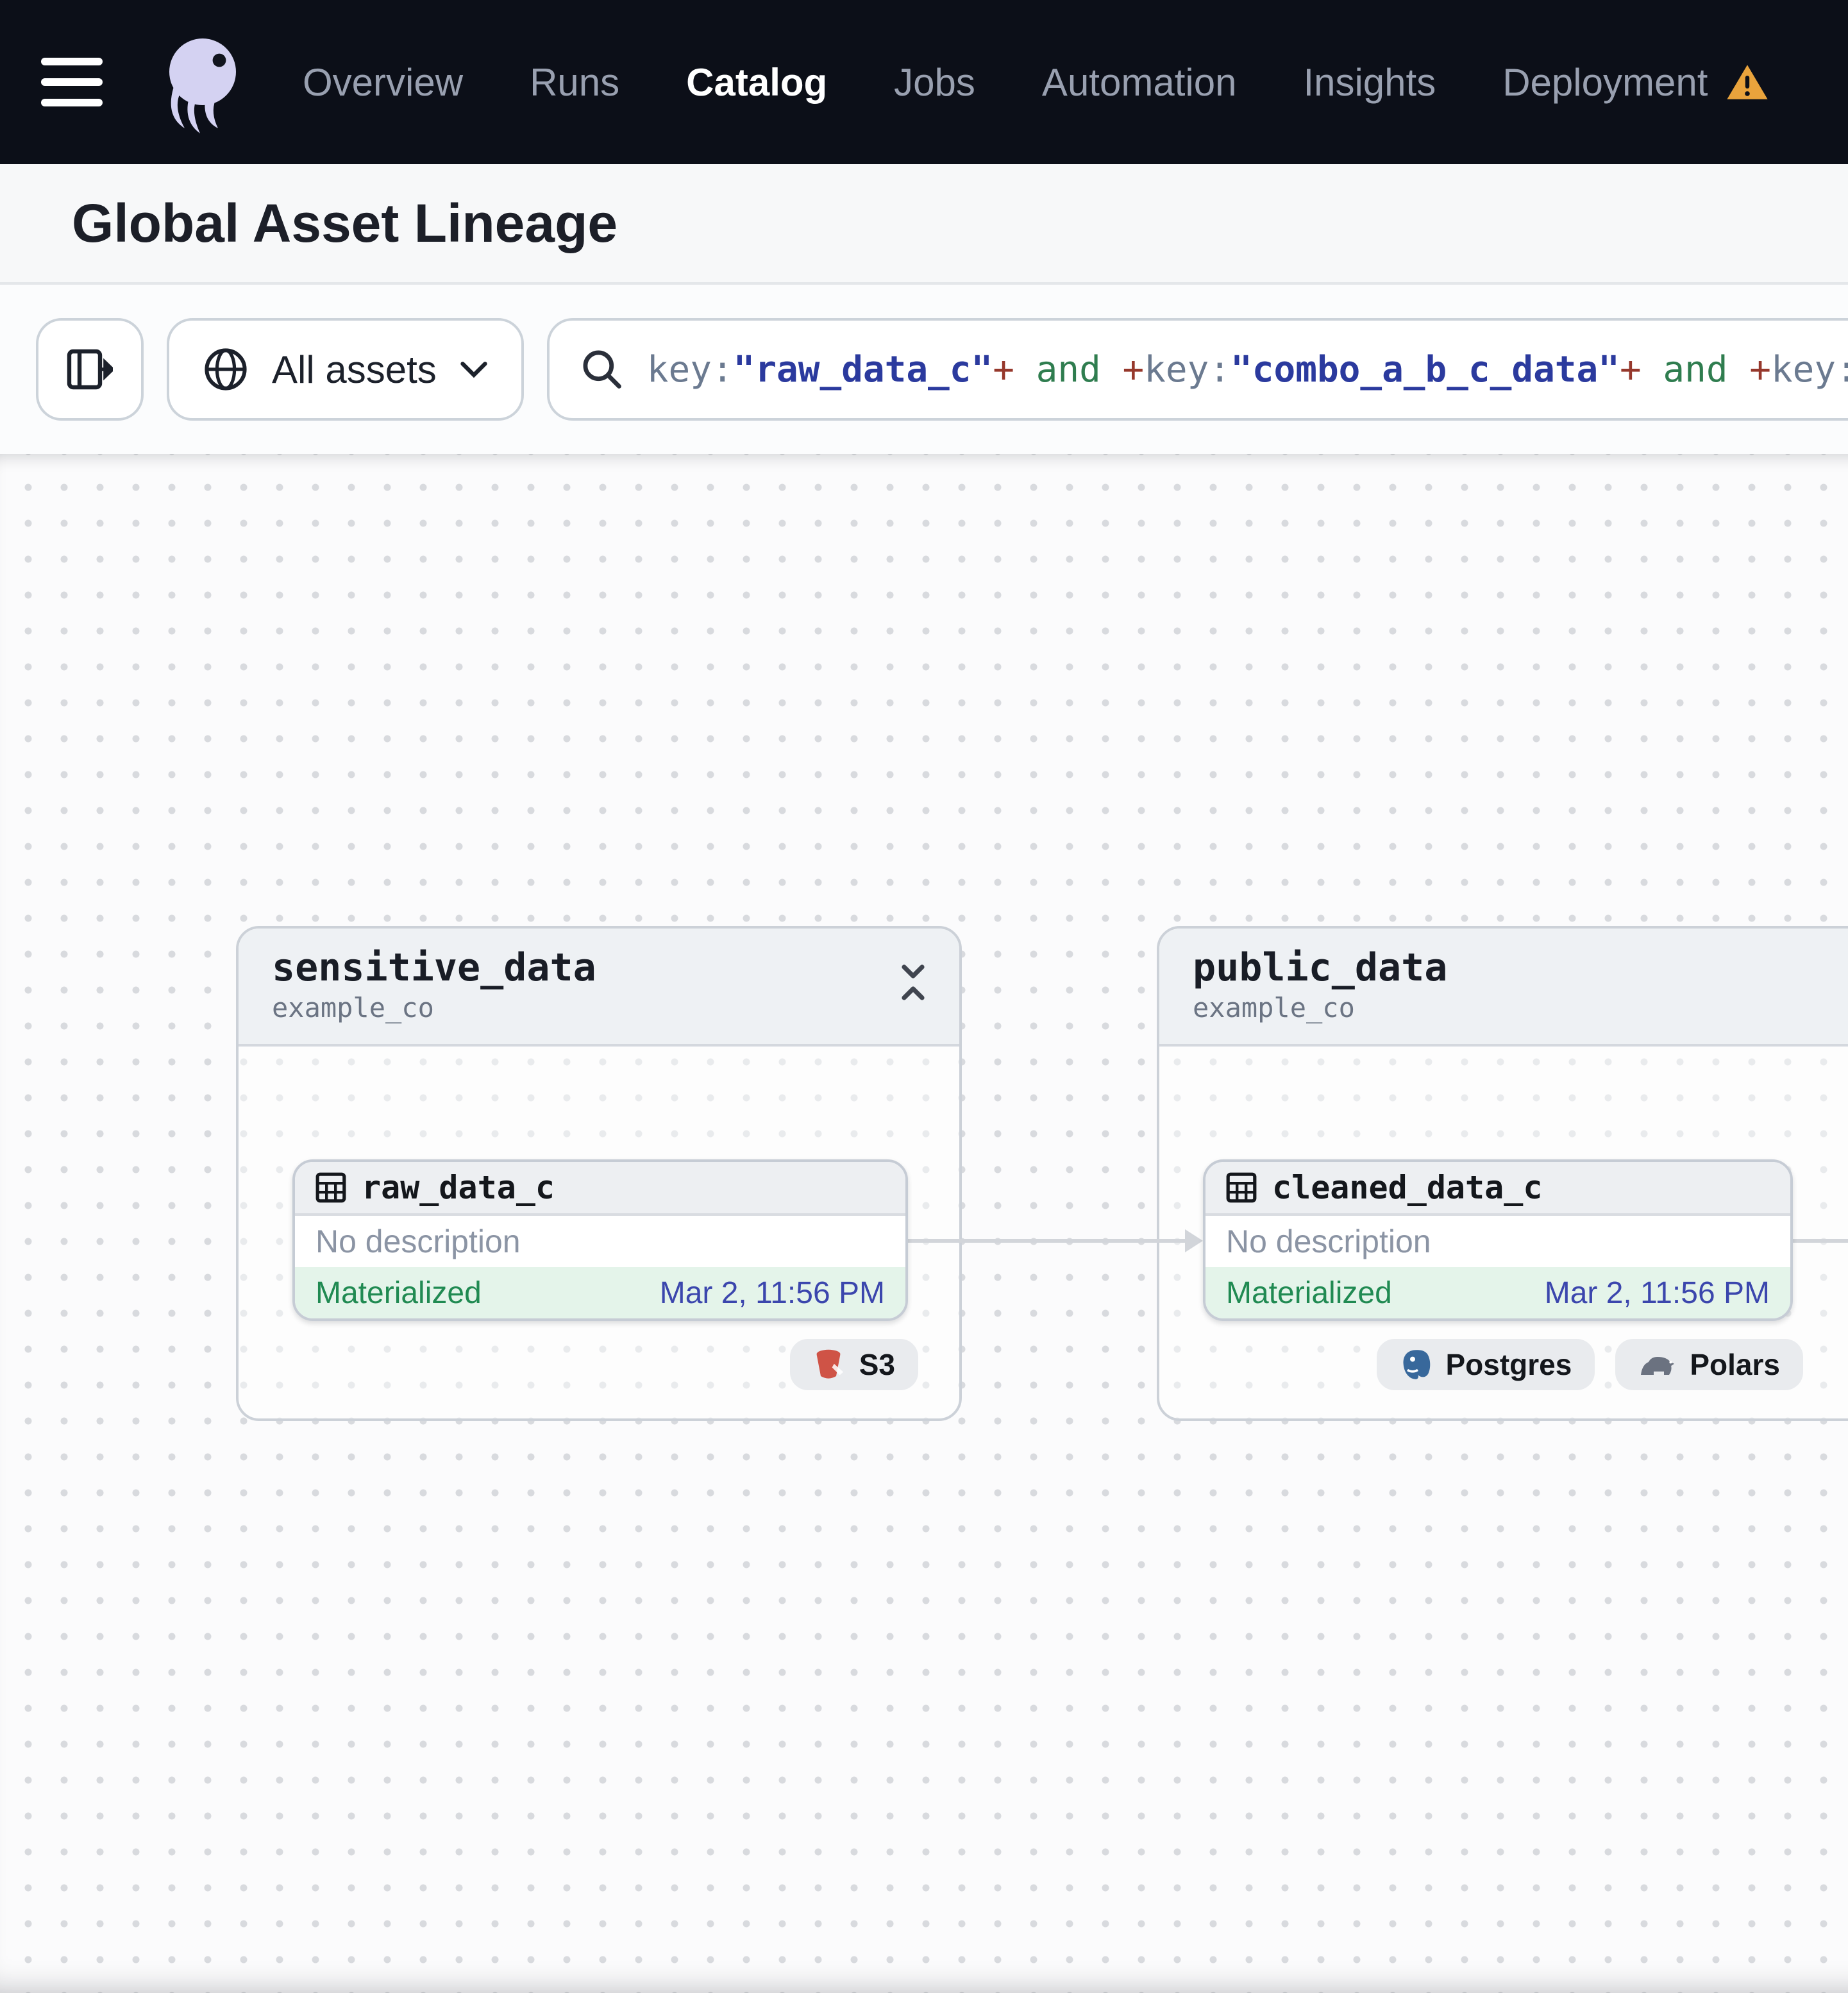 This screenshot has height=1993, width=1848. I want to click on nav-item-insights: Insights, so click(1369, 83).